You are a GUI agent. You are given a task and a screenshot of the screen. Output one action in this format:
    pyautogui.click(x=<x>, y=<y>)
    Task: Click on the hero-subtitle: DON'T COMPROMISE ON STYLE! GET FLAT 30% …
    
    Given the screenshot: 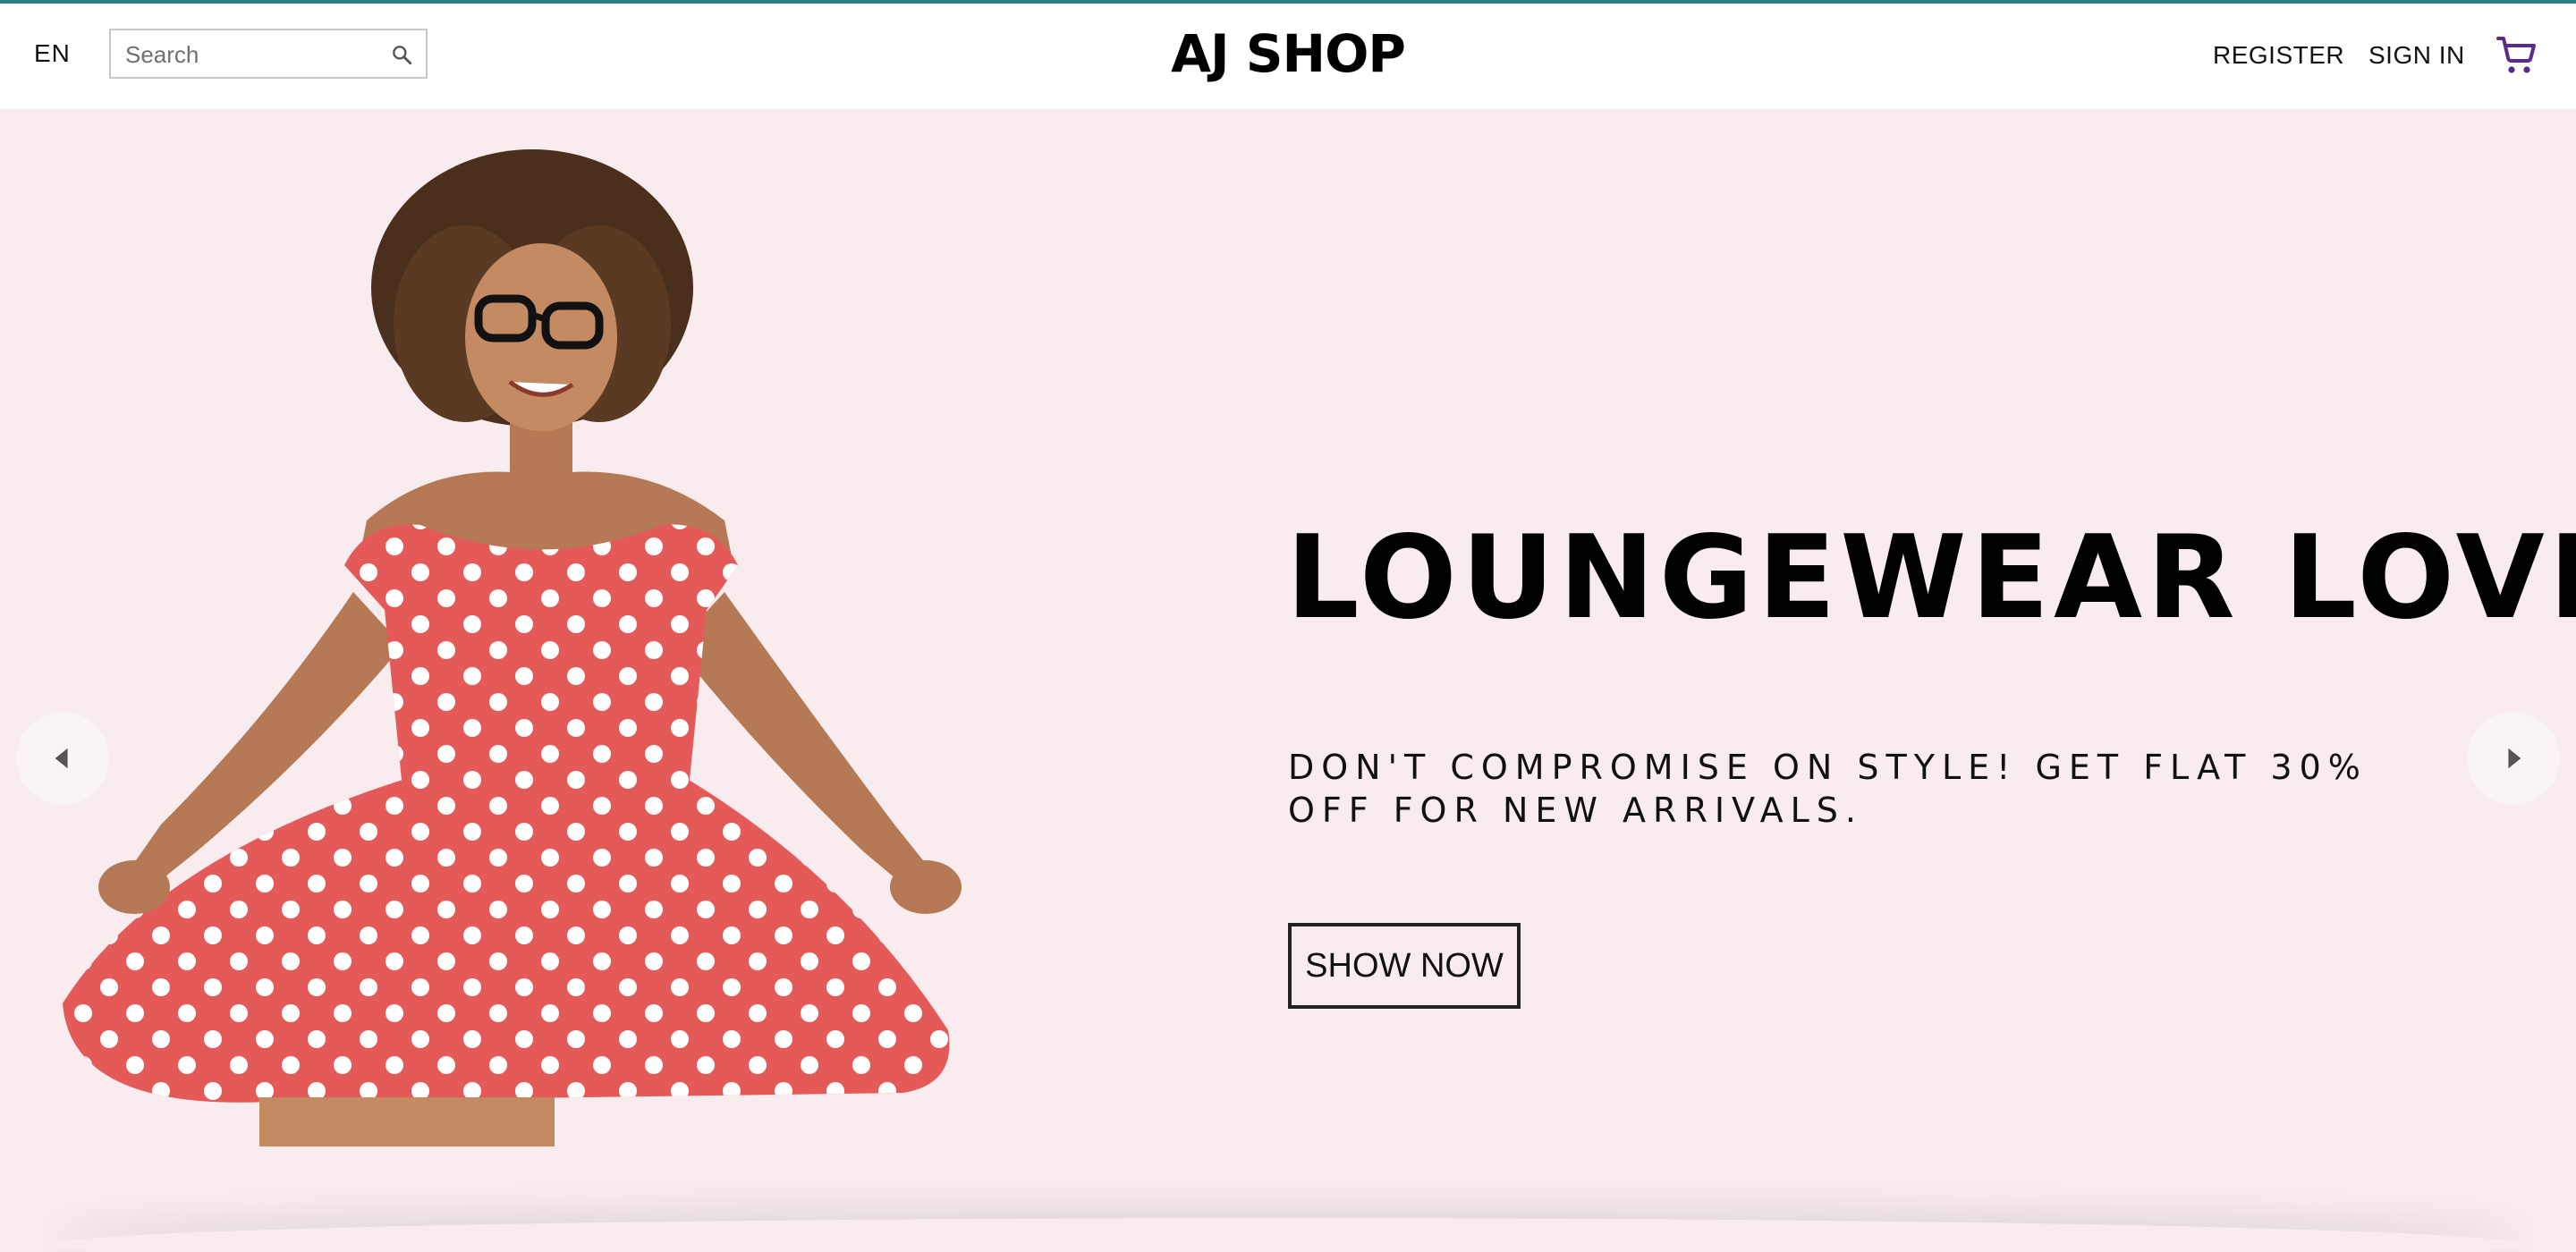 What is the action you would take?
    pyautogui.click(x=1828, y=789)
    